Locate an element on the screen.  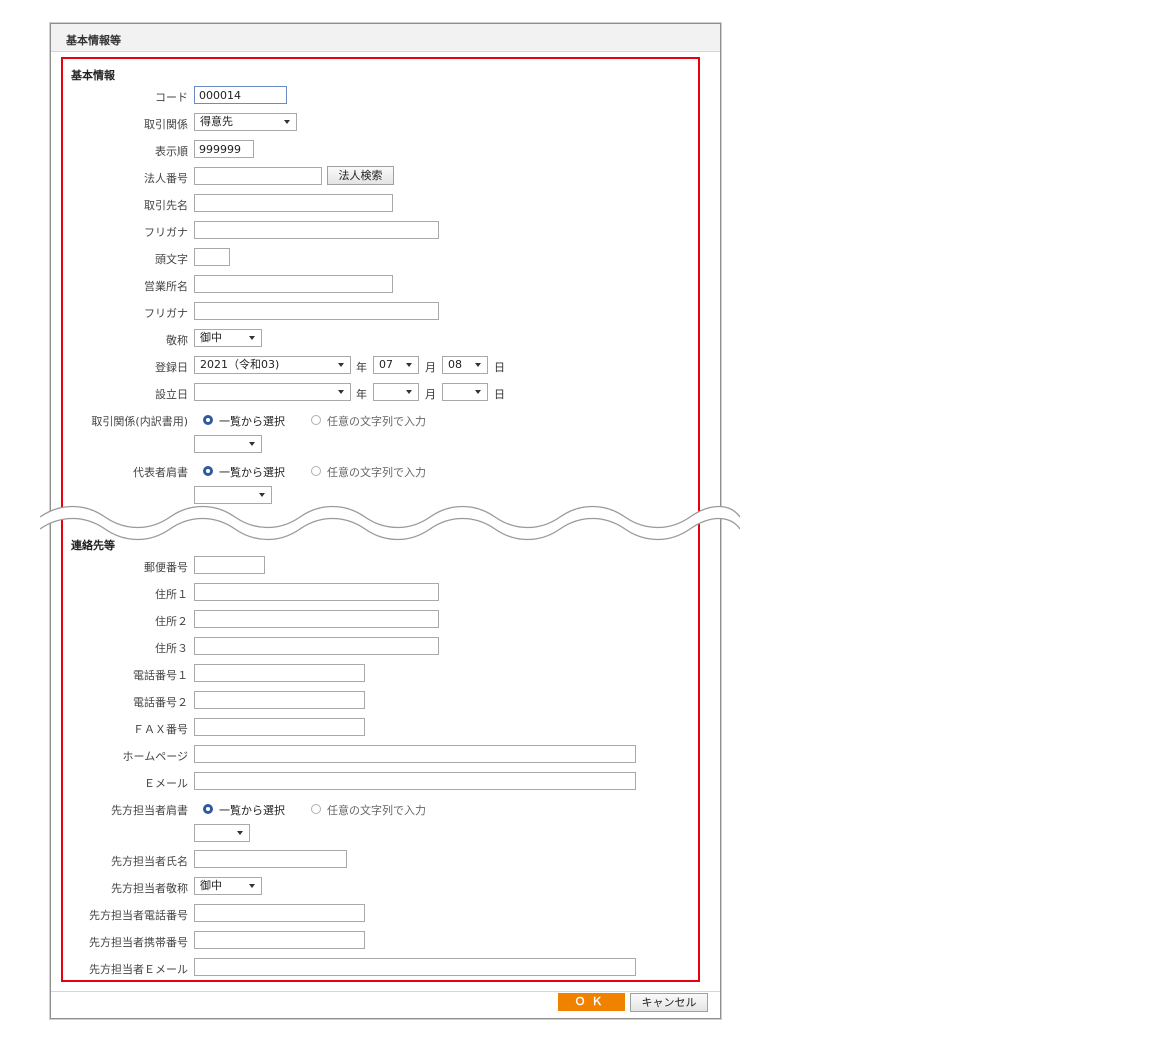
section-title-basic: 基本情報 is located at coordinates (93, 75).